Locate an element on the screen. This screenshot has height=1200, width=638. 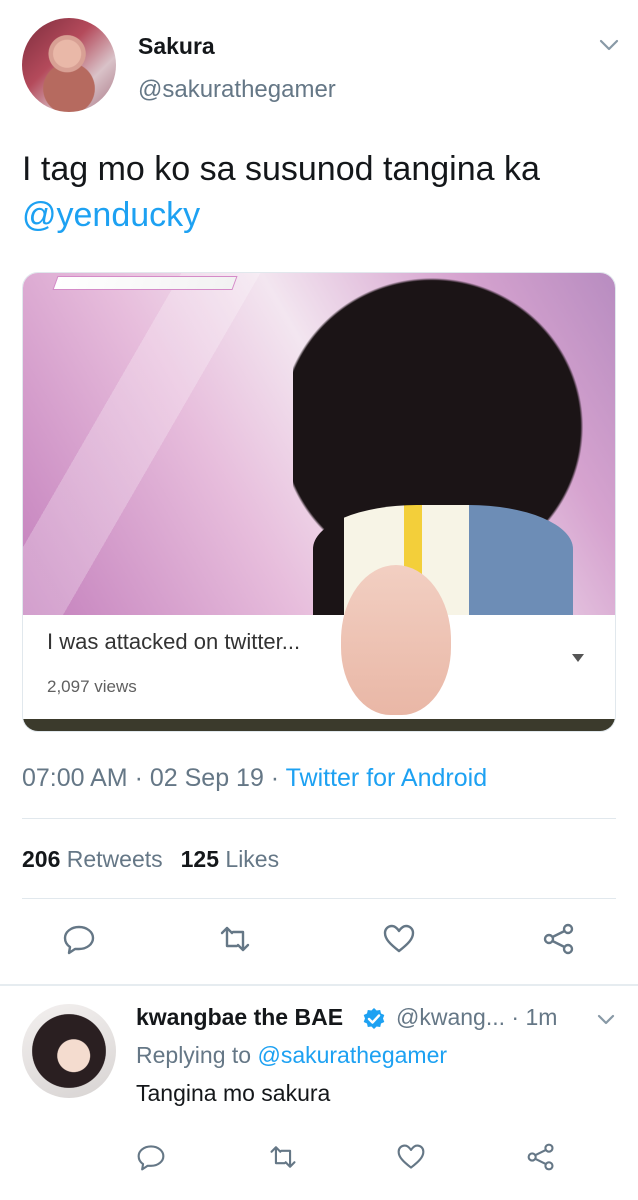
reply-author-name: kwangbae the BAE is located at coordinates (239, 1017).